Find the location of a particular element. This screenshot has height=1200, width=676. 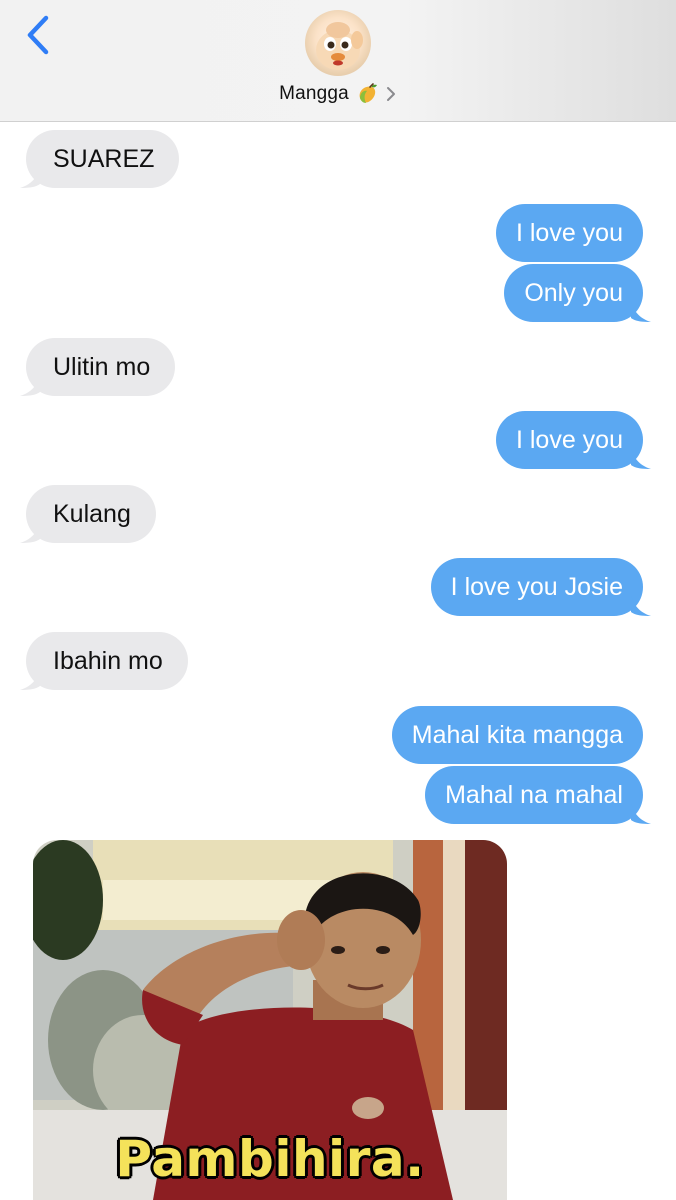

outgoing-message-bubble: Mahal kita mangga is located at coordinates (517, 735).